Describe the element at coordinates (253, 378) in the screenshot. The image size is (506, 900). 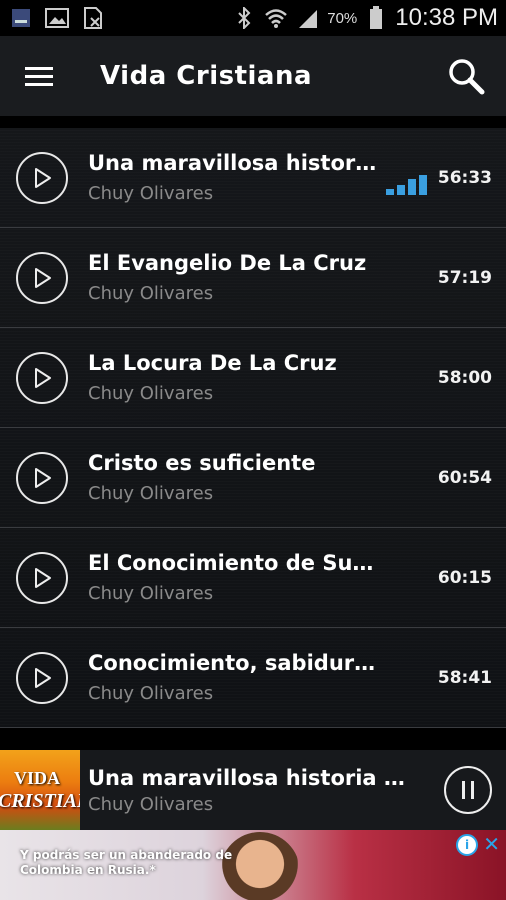
I see `episode-row: La Locura De La Cruz Chuy Olivares 58:00` at that location.